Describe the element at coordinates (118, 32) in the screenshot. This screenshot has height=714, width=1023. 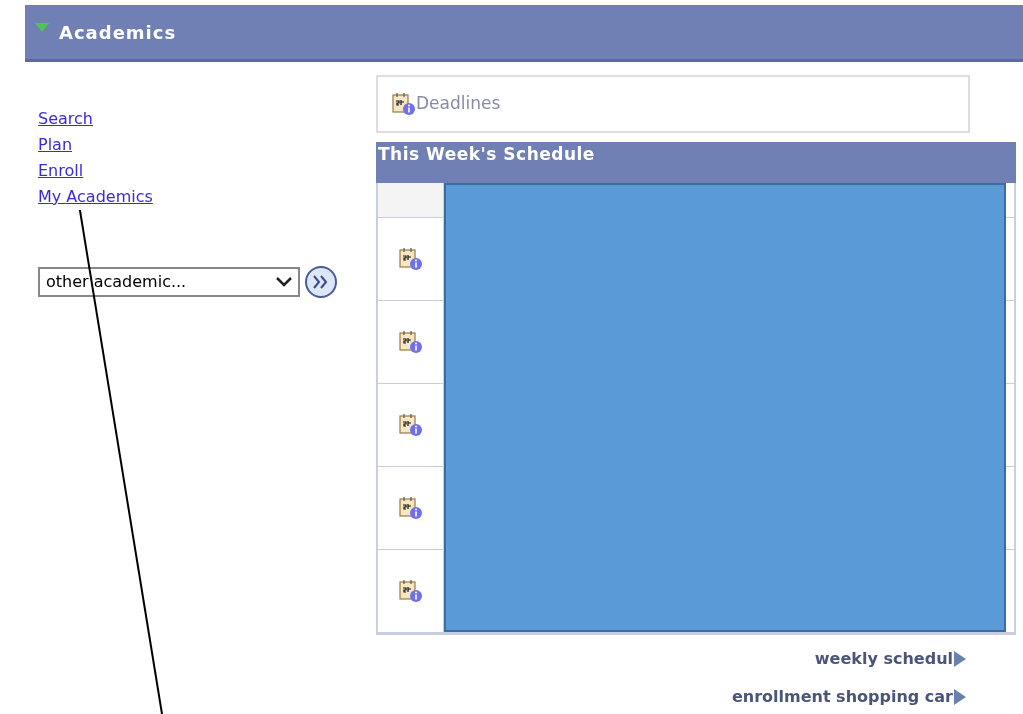
I see `section-title: Academics` at that location.